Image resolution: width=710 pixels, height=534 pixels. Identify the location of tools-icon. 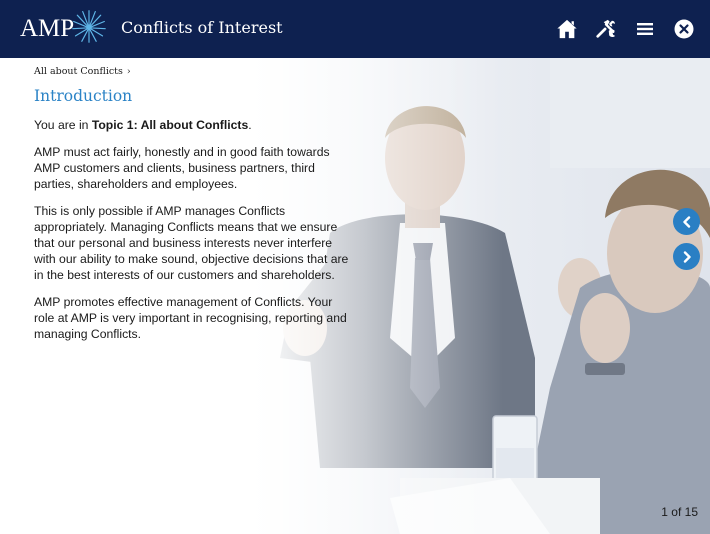
(606, 28).